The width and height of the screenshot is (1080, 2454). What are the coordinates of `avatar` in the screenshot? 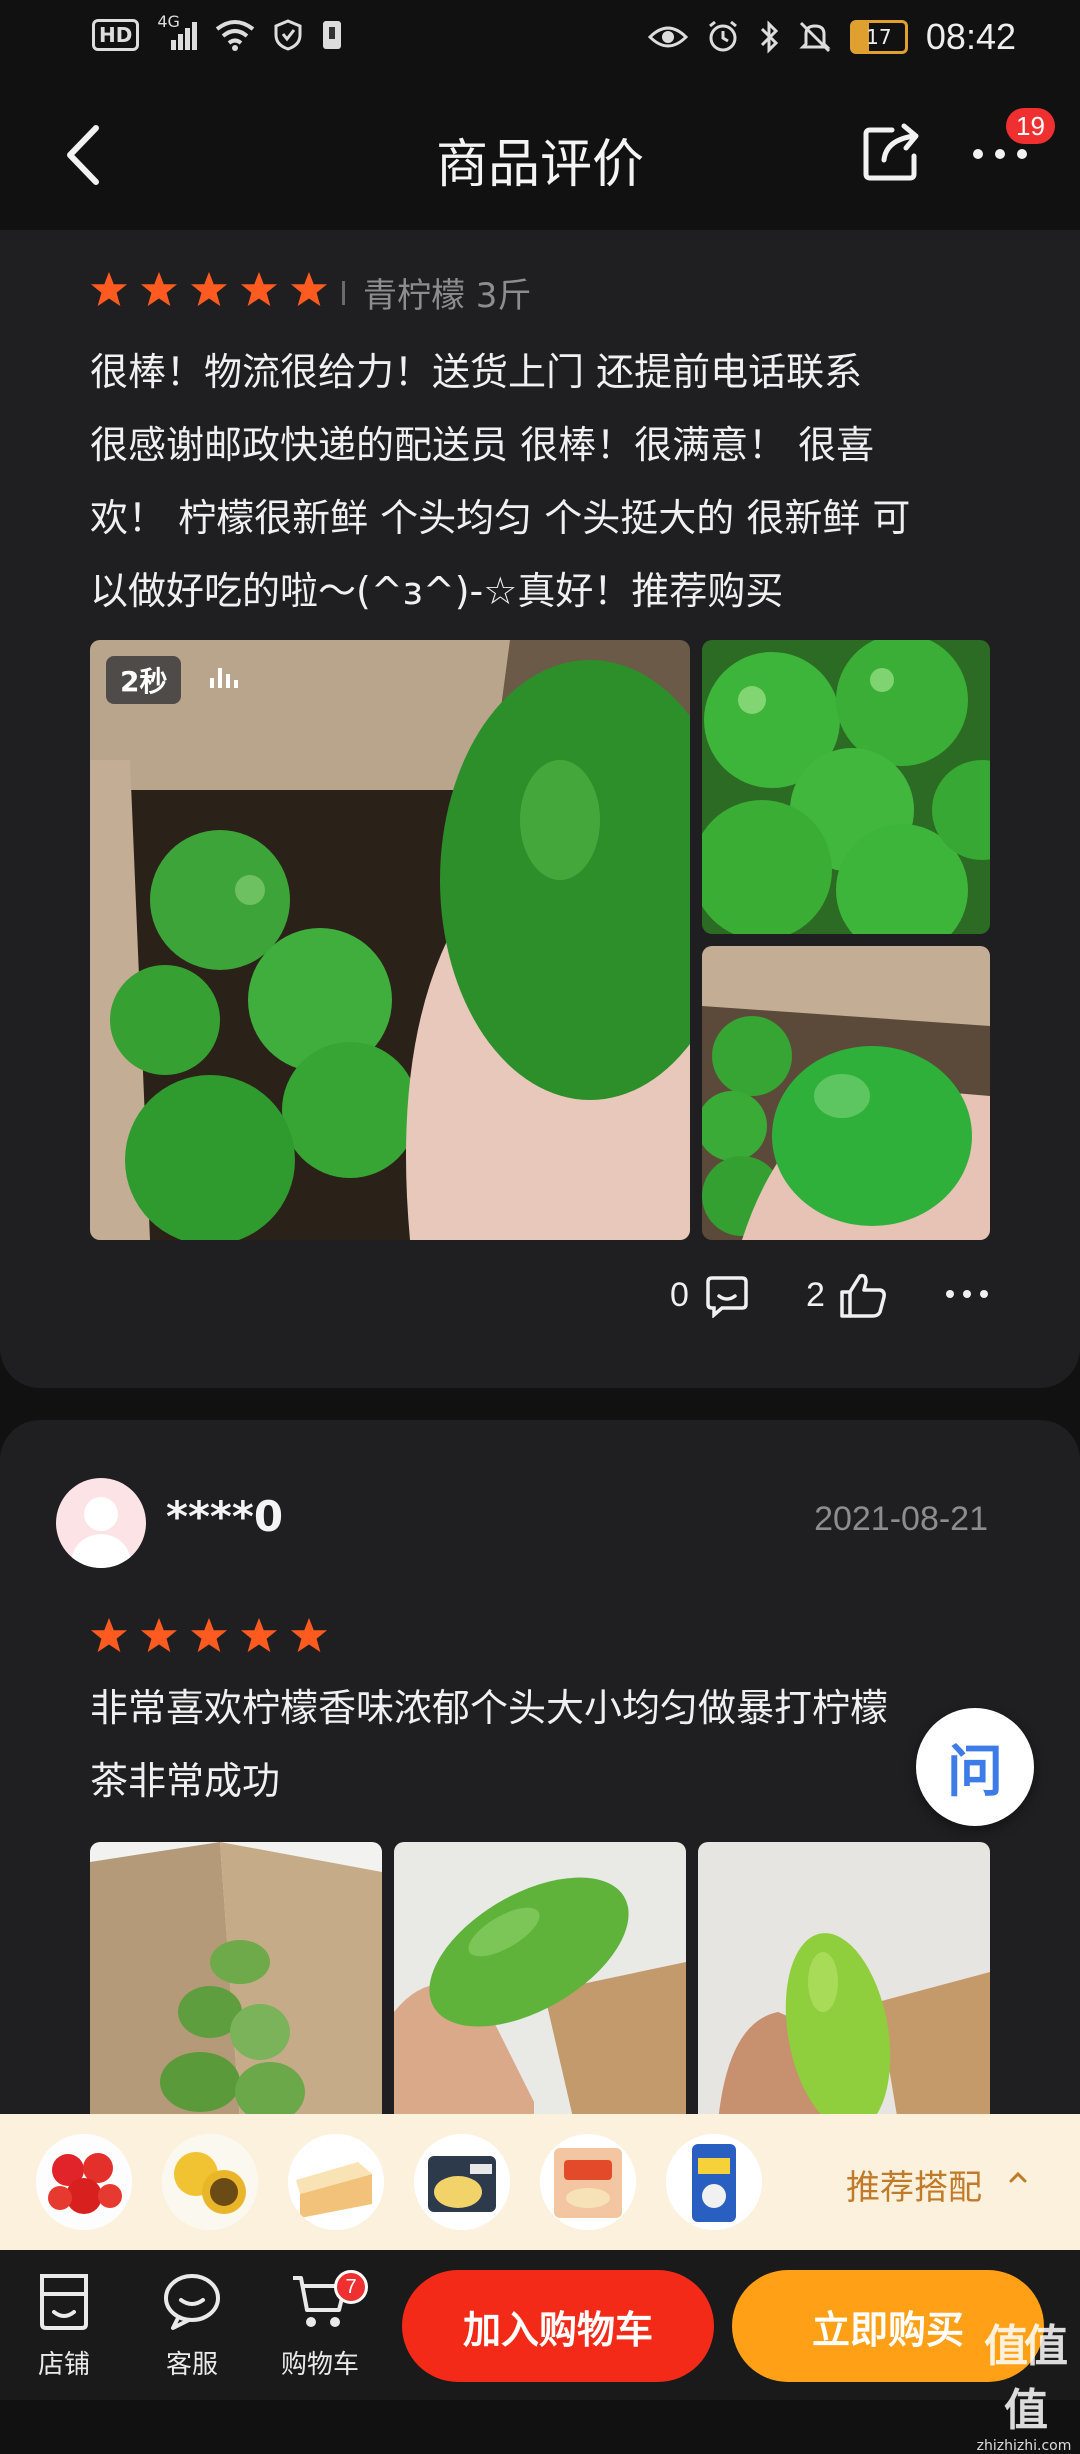 It's located at (101, 1523).